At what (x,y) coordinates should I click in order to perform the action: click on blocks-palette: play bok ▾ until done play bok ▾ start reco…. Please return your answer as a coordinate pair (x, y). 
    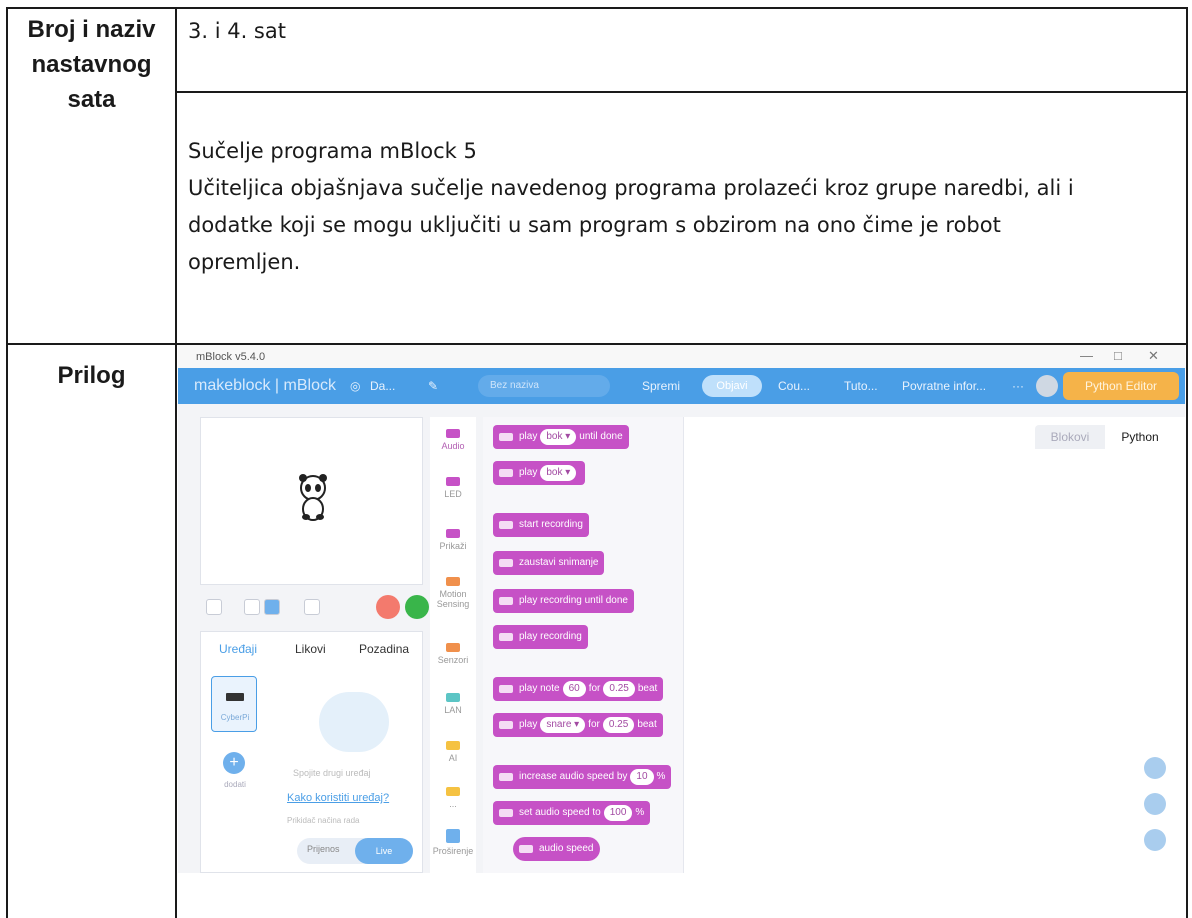
    Looking at the image, I should click on (583, 645).